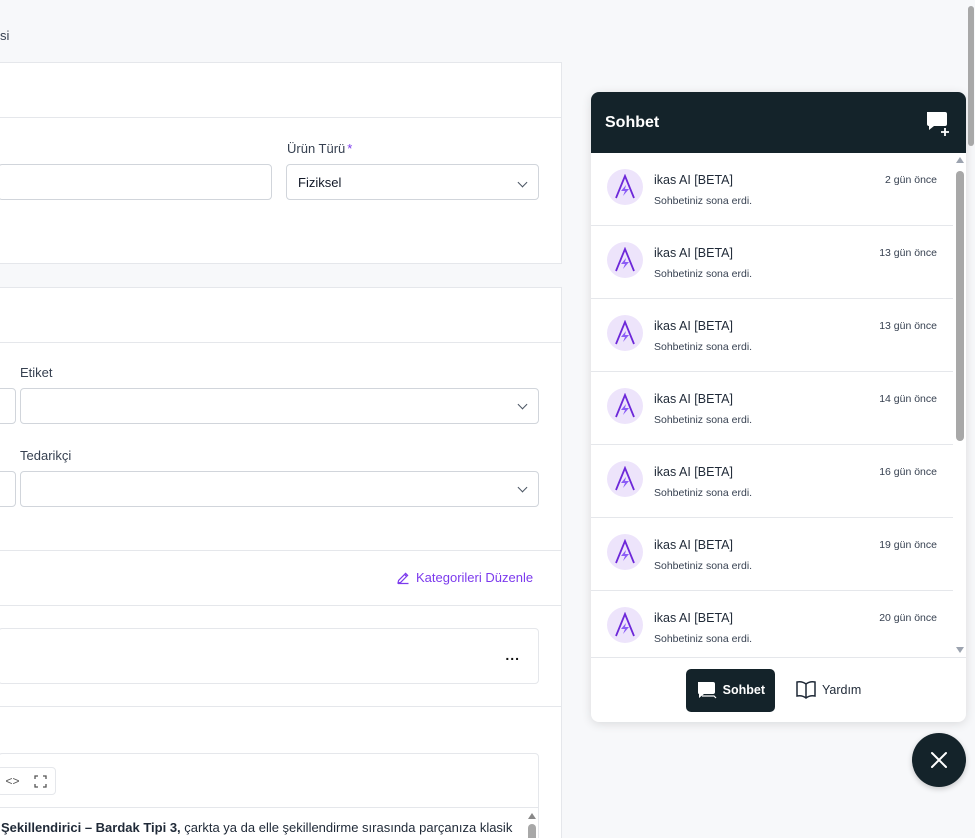 This screenshot has height=838, width=975. What do you see at coordinates (403, 578) in the screenshot?
I see `pencil-icon` at bounding box center [403, 578].